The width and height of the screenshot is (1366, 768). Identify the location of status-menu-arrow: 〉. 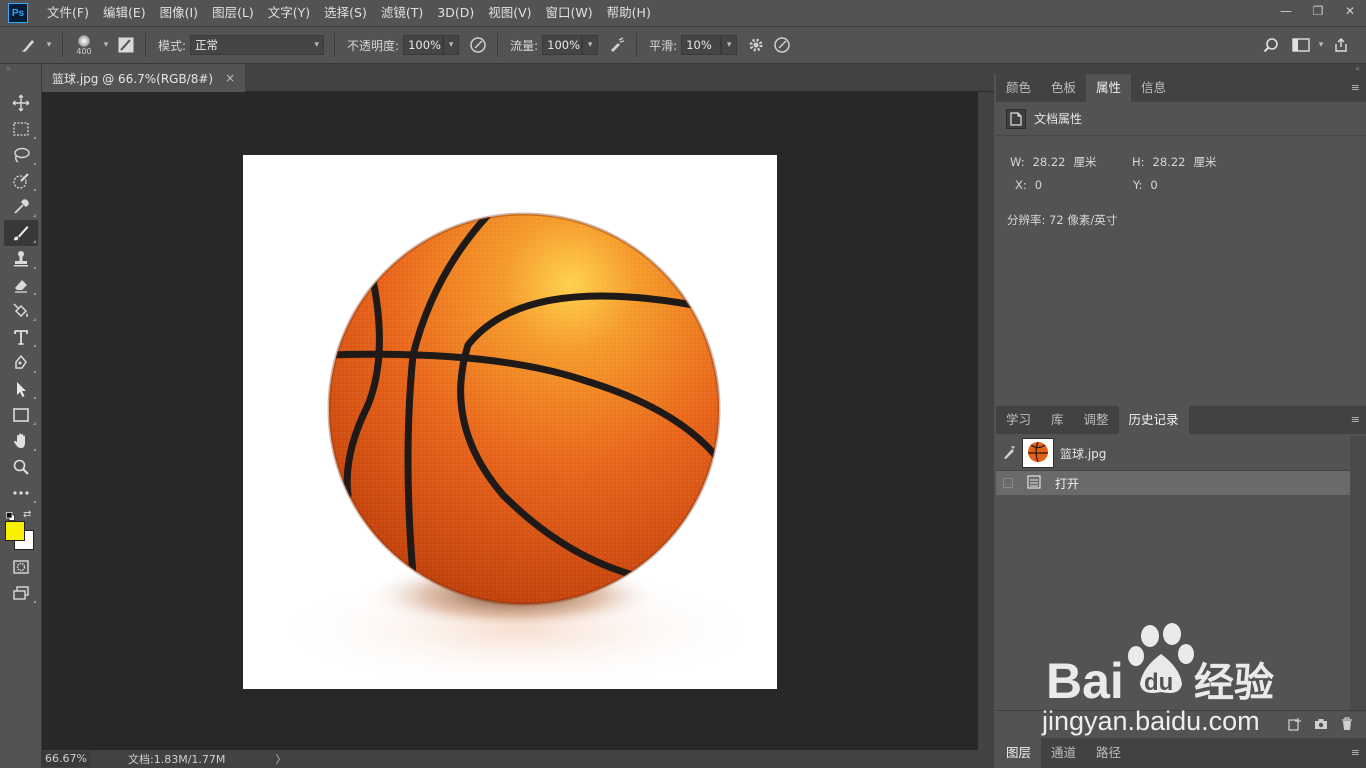
(280, 759).